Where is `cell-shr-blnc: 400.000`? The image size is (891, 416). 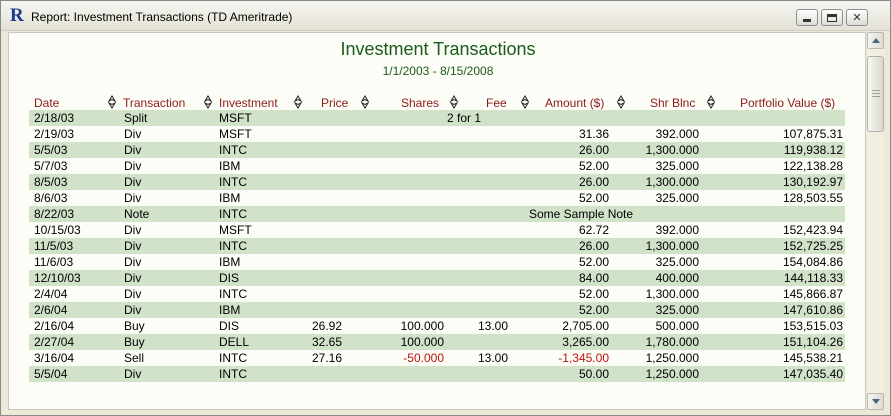 cell-shr-blnc: 400.000 is located at coordinates (677, 278).